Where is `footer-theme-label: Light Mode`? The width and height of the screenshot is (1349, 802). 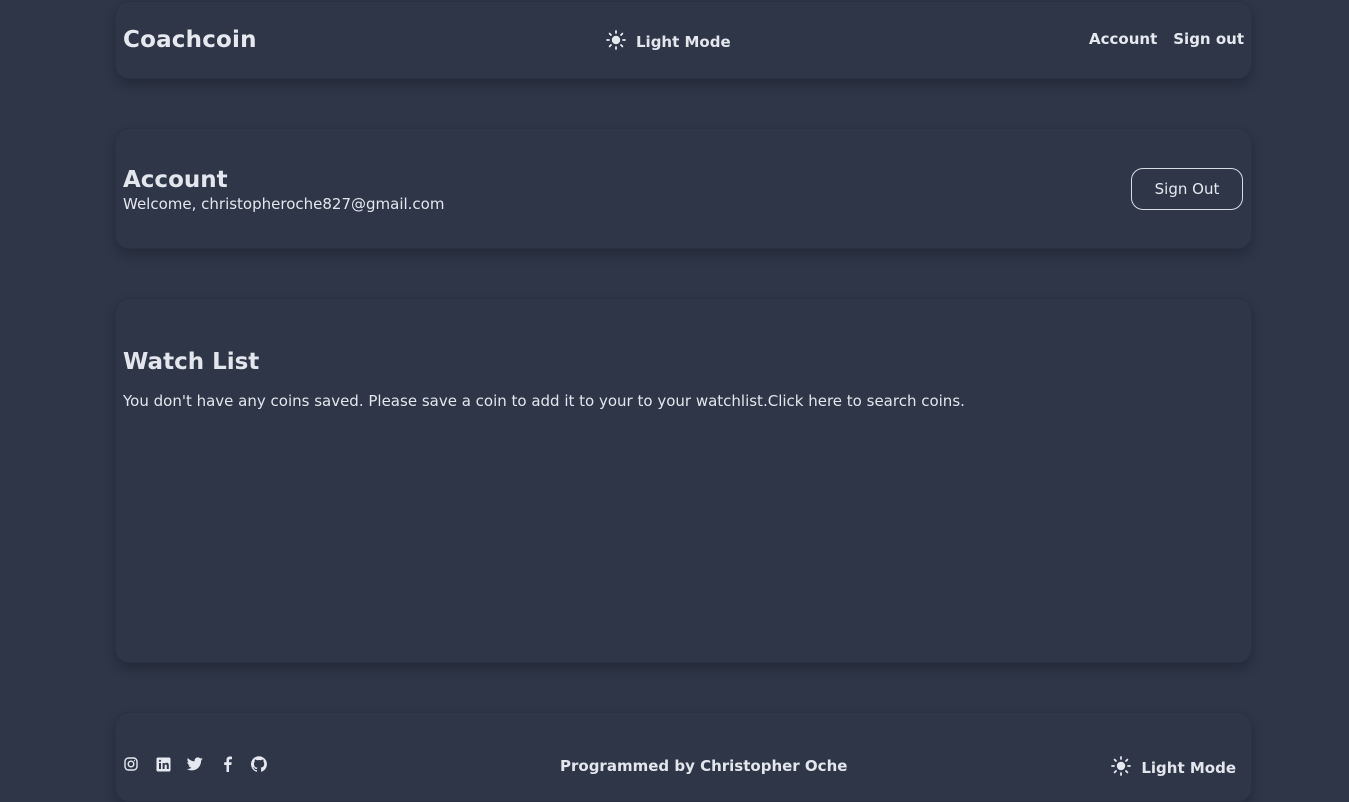 footer-theme-label: Light Mode is located at coordinates (1188, 768).